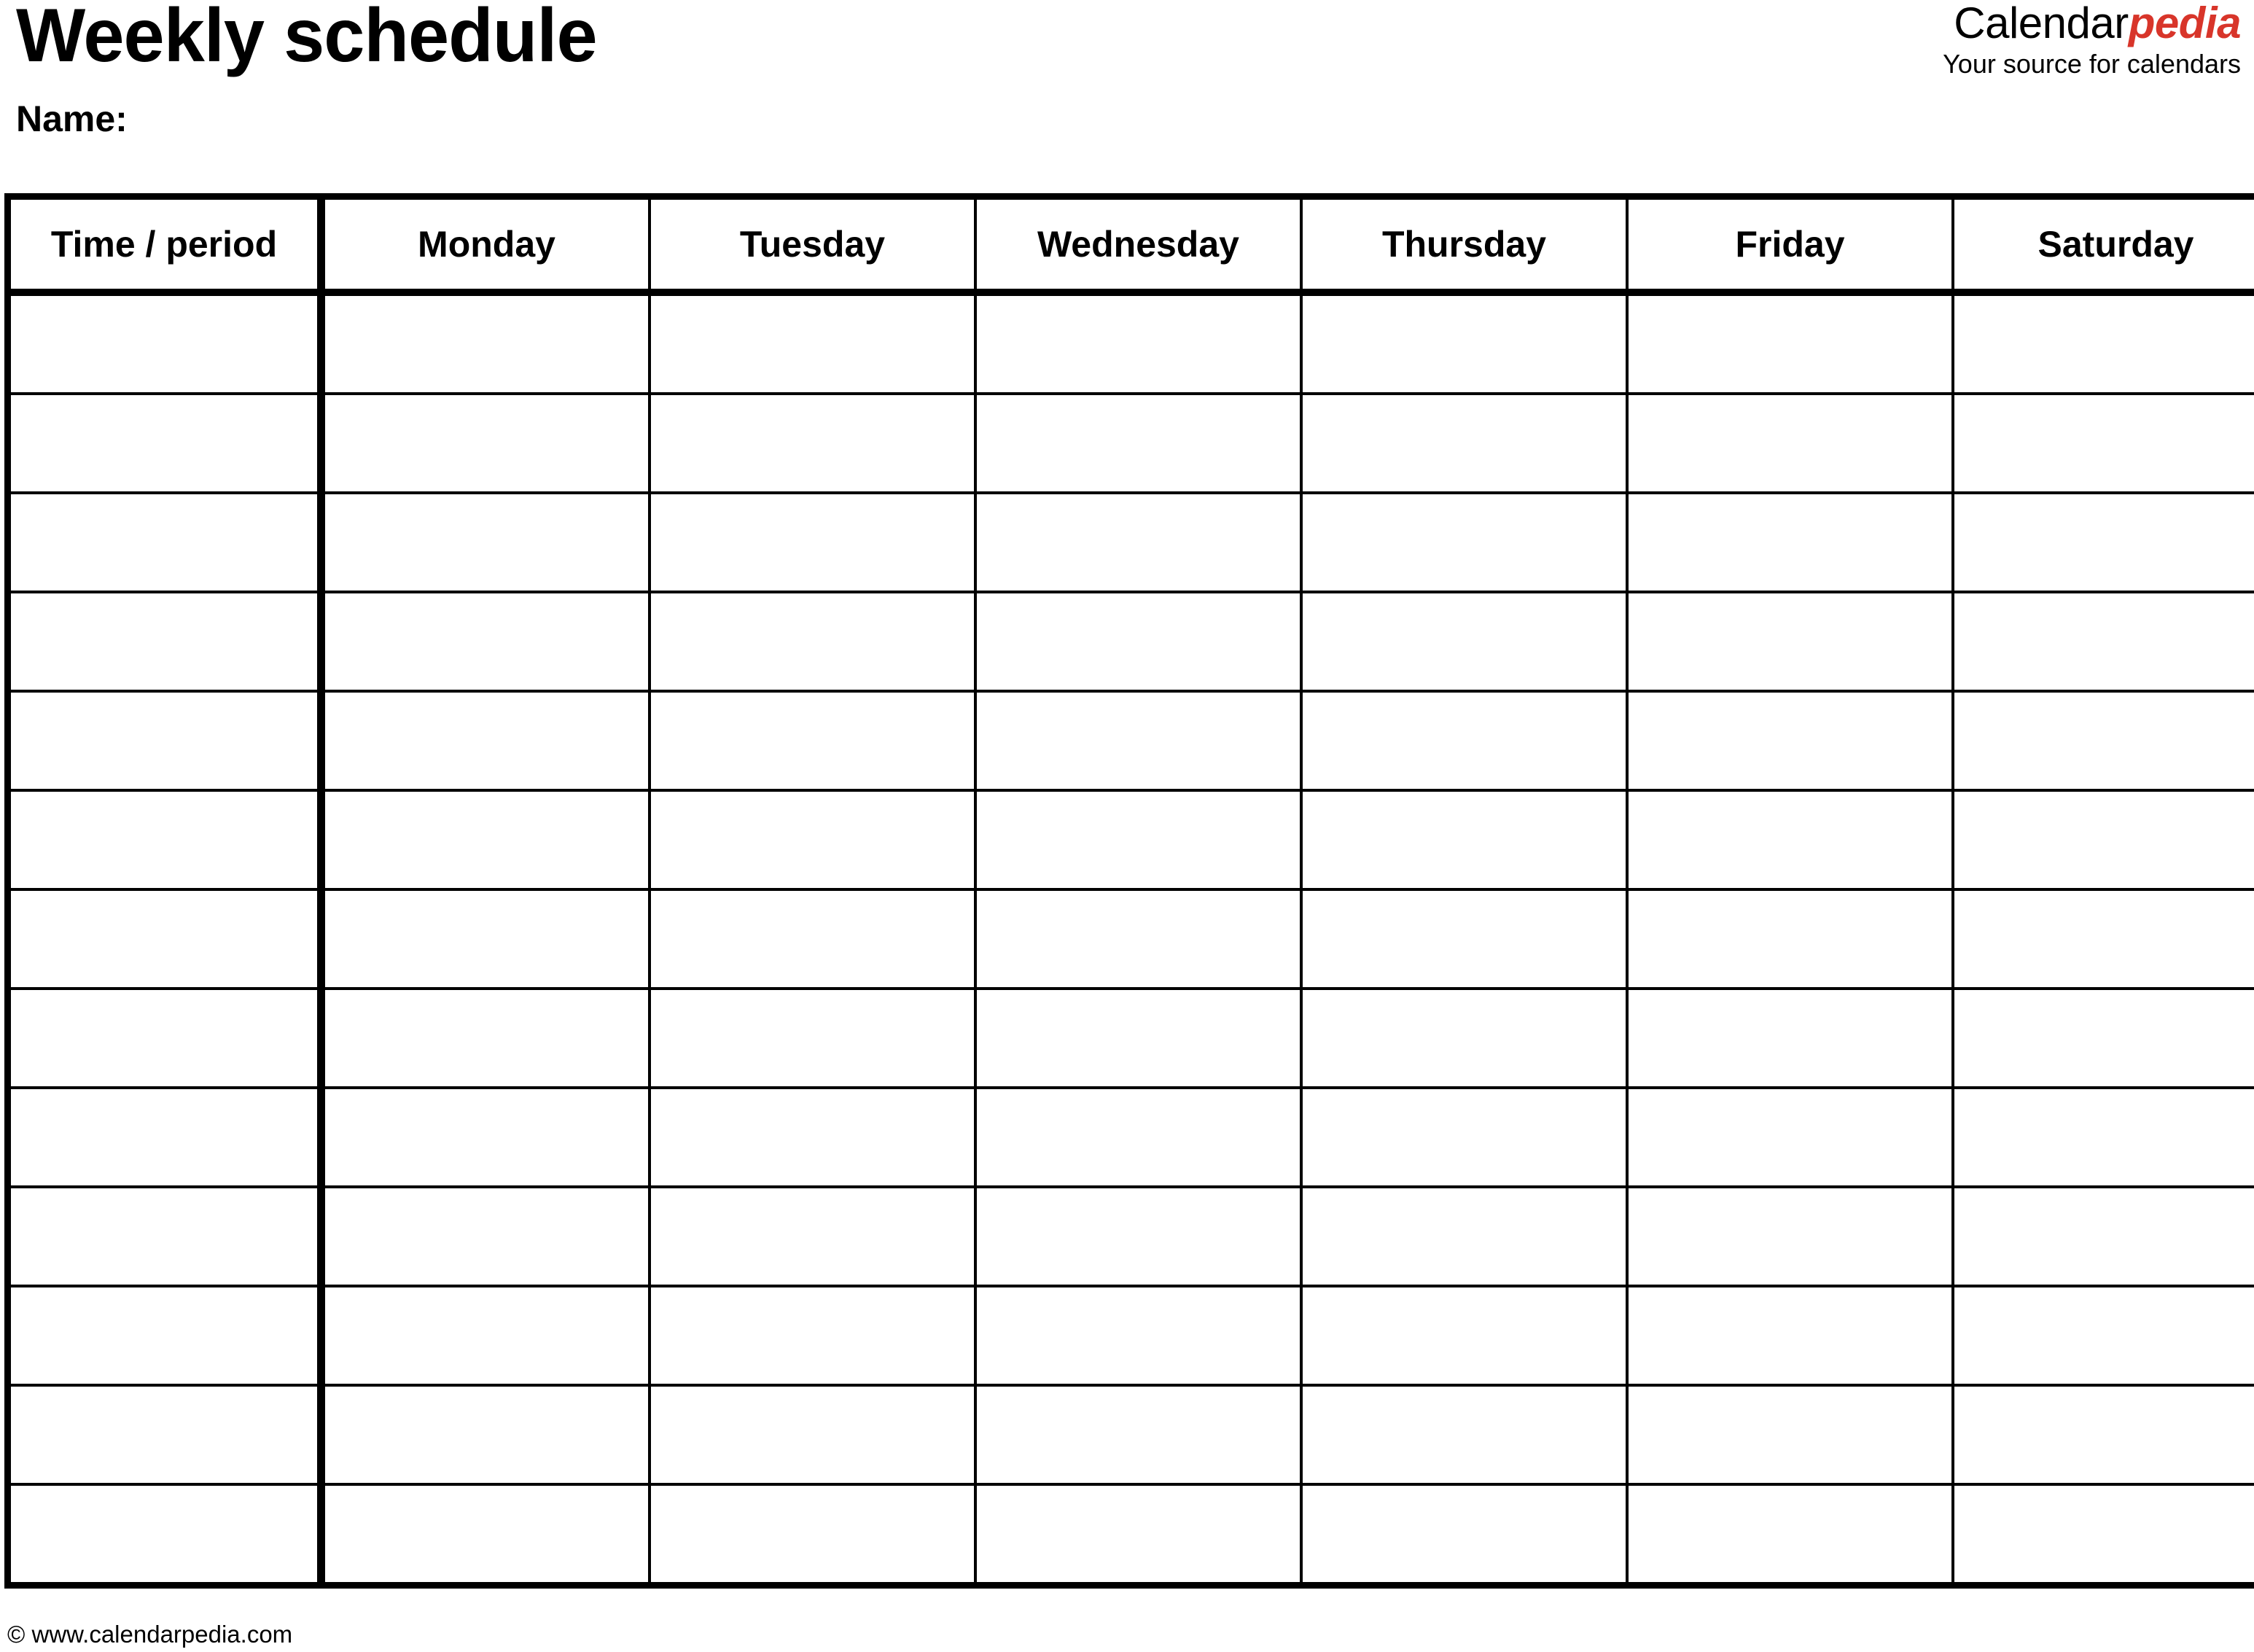 The image size is (2254, 1652). What do you see at coordinates (2092, 64) in the screenshot?
I see `brand-tagline: Your source for calendars` at bounding box center [2092, 64].